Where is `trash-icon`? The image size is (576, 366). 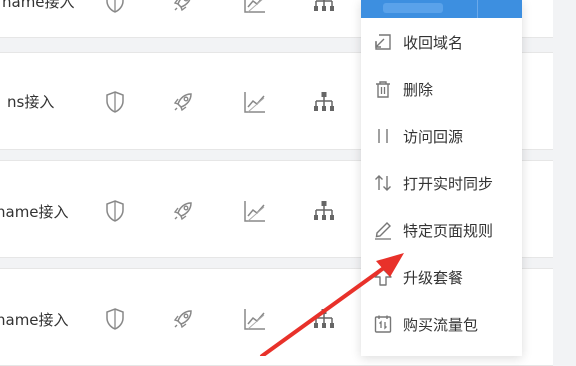
trash-icon is located at coordinates (383, 89).